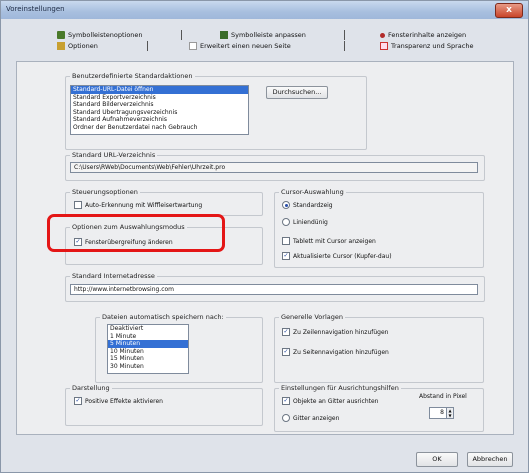  What do you see at coordinates (144, 205) in the screenshot?
I see `checkbox-label: Auto-Erkennung mit Wiffleisertwartung` at bounding box center [144, 205].